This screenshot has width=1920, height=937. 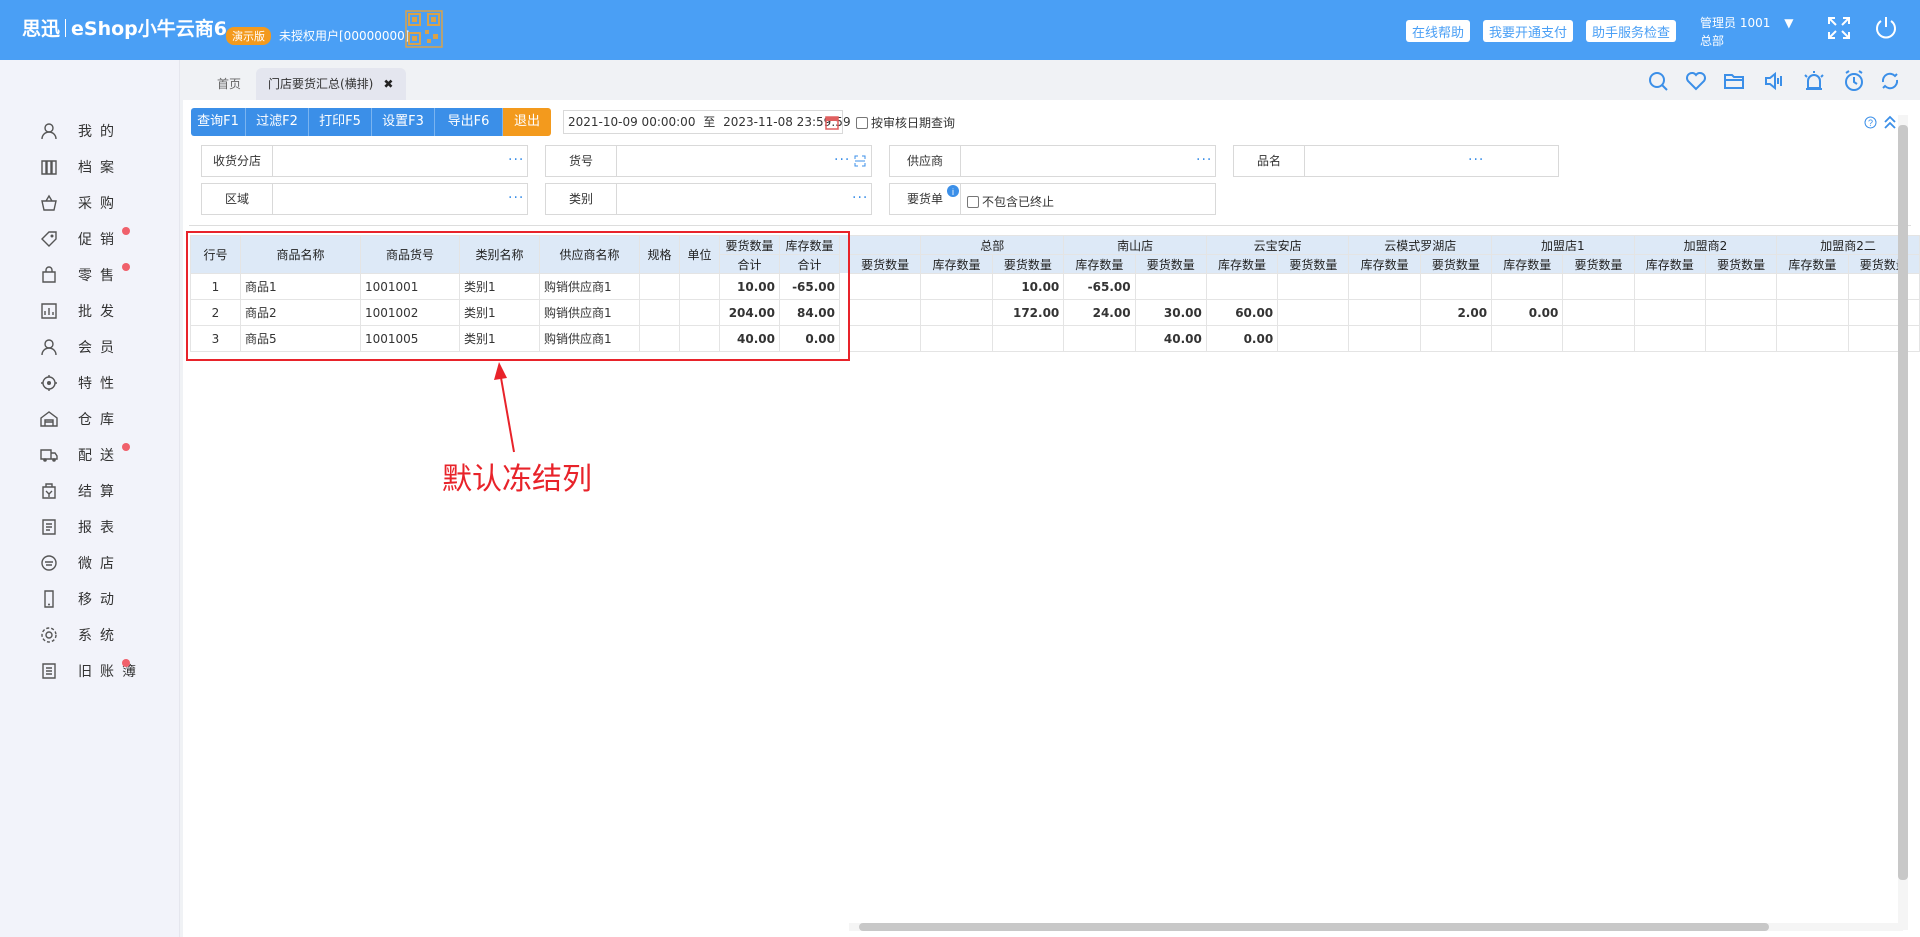 I want to click on shop-icon, so click(x=49, y=563).